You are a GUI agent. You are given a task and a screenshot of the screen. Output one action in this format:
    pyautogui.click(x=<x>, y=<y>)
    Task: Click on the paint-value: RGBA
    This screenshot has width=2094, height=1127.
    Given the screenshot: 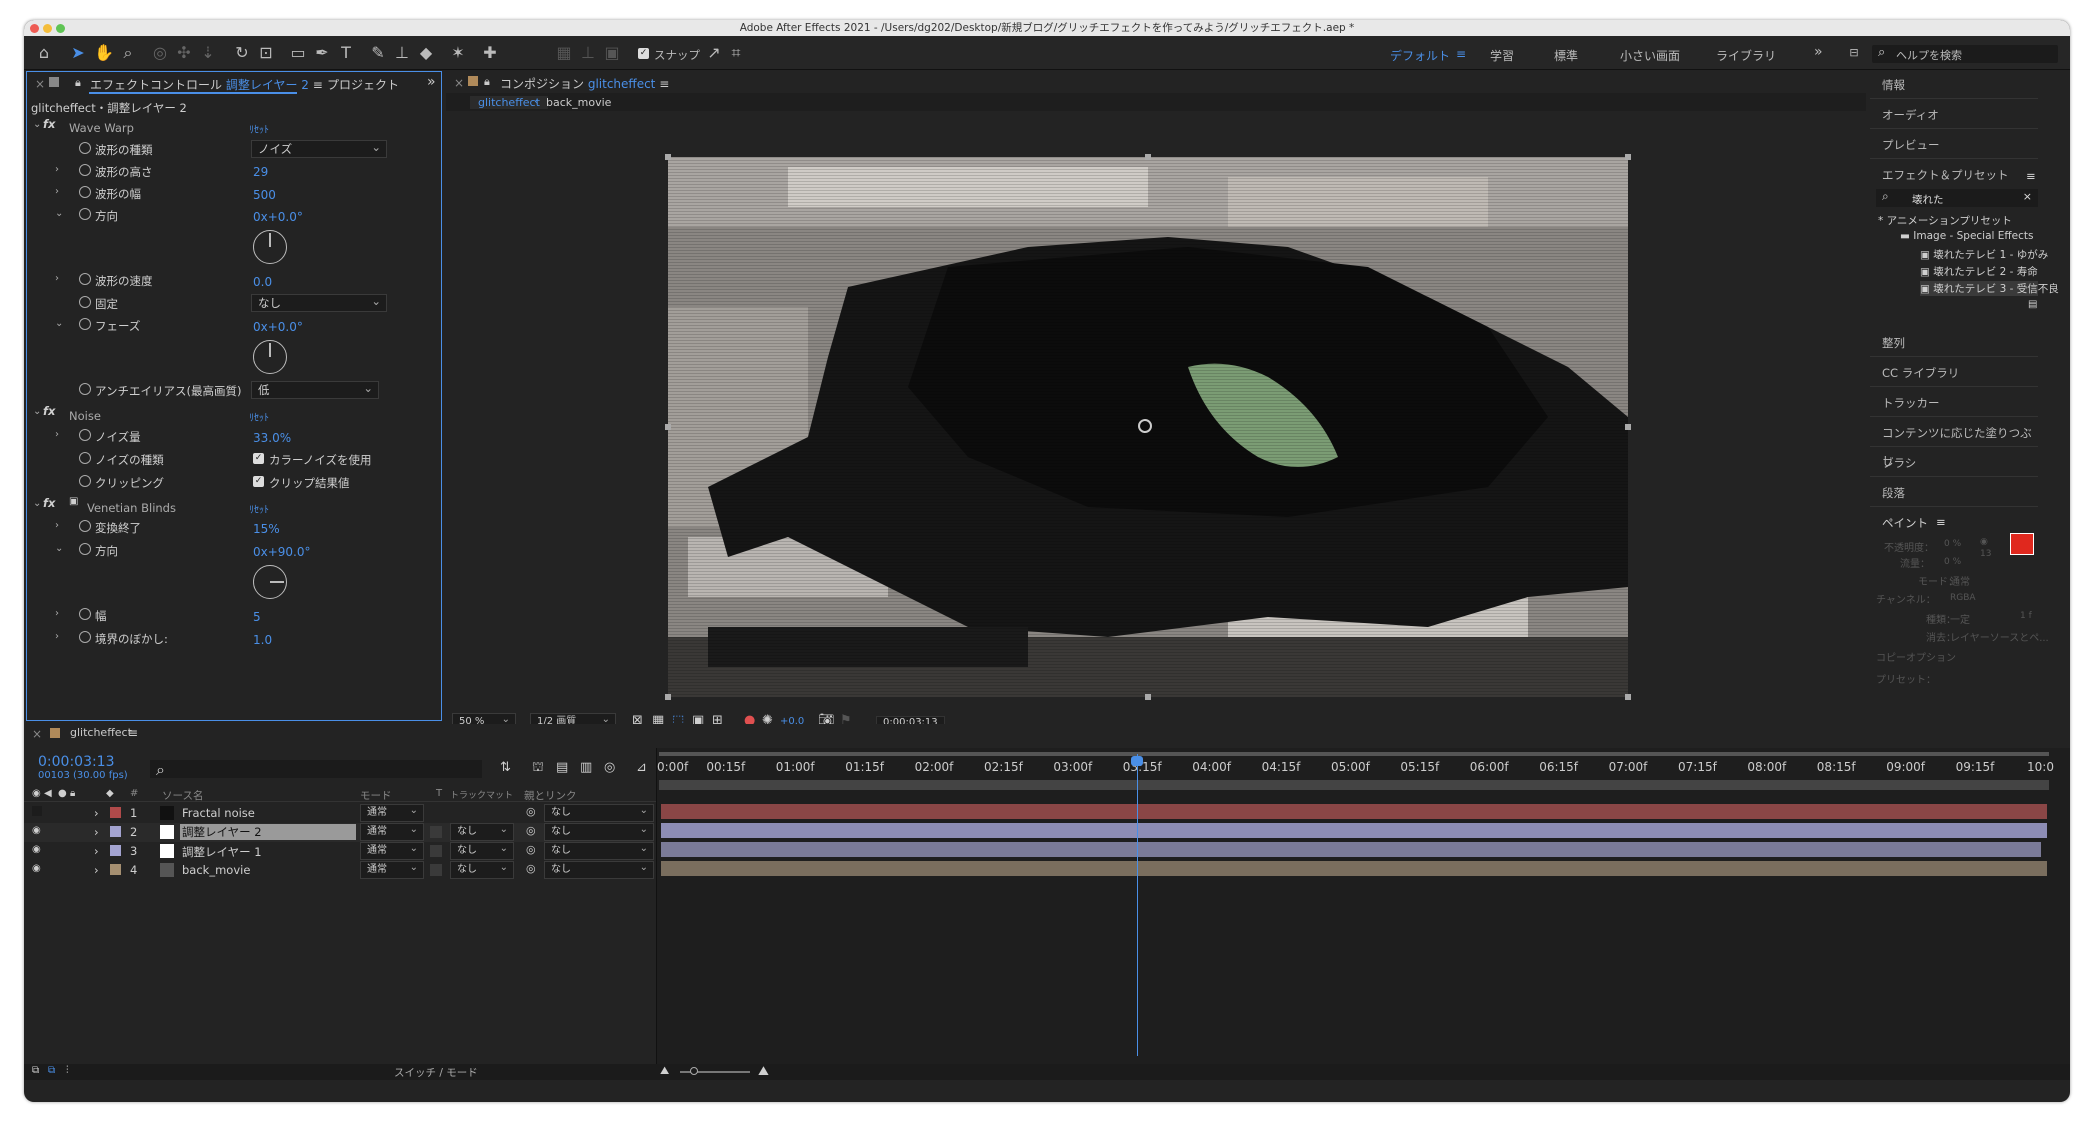 What is the action you would take?
    pyautogui.click(x=1963, y=598)
    